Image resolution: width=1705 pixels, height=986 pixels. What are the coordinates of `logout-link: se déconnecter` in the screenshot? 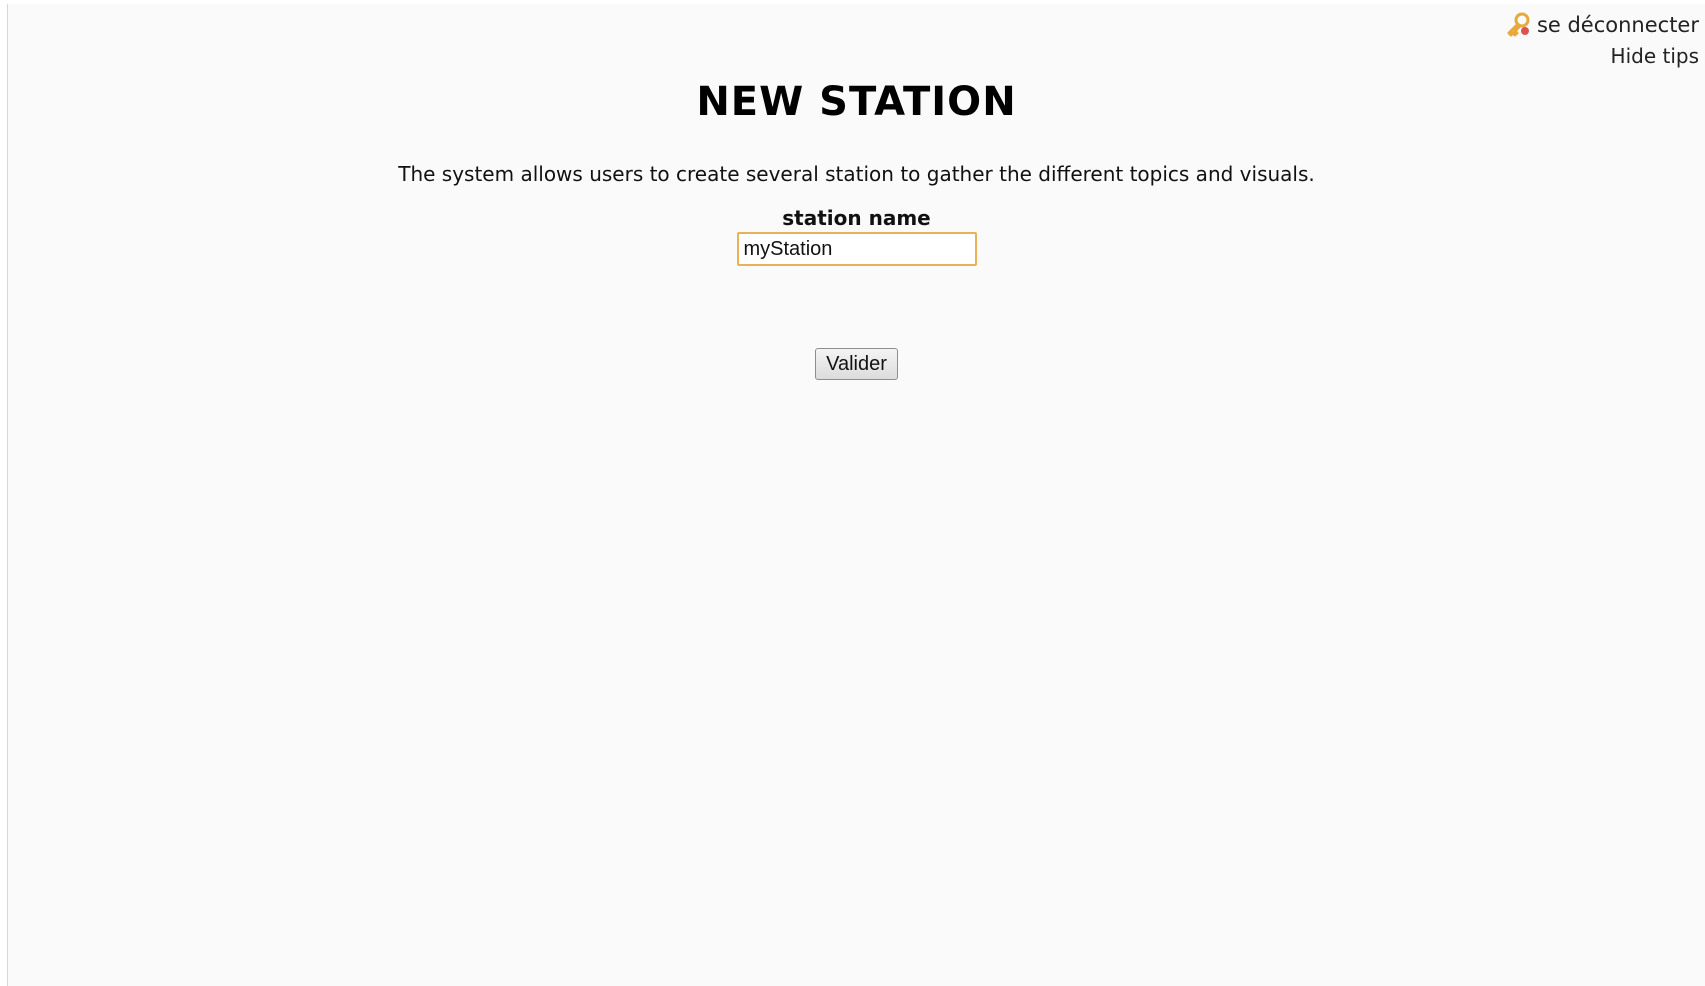 It's located at (1602, 25).